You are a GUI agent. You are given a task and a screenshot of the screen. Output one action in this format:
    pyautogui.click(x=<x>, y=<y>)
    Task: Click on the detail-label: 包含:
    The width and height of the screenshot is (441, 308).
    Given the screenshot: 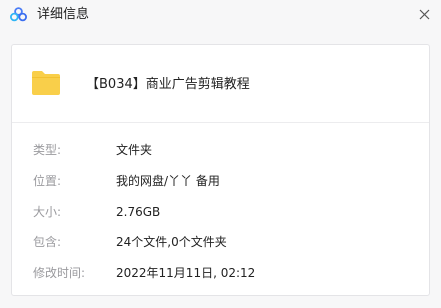 What is the action you would take?
    pyautogui.click(x=47, y=242)
    